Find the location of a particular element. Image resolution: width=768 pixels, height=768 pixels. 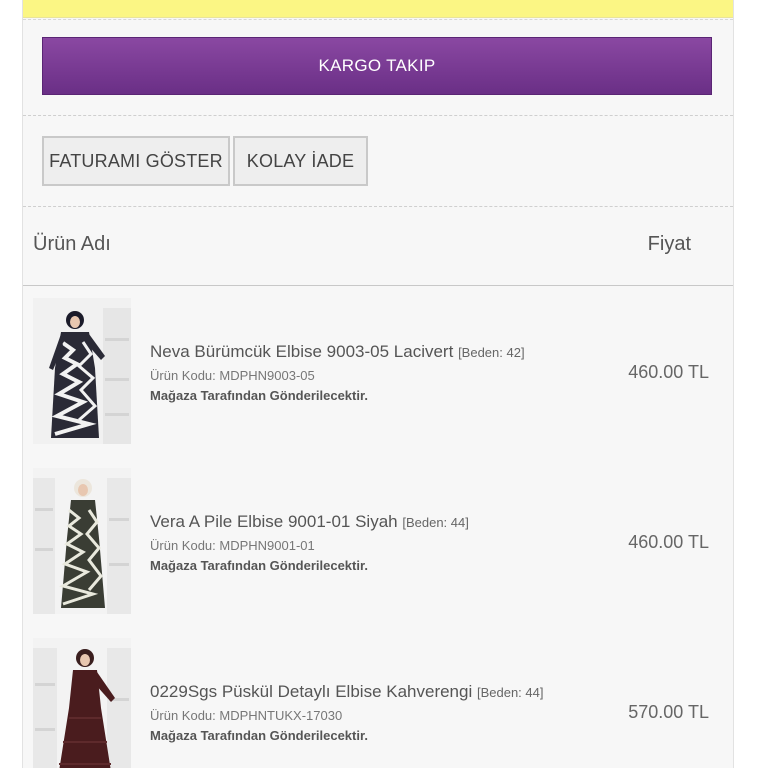

product-code: Ürün Kodu: MDPHN9001-01 is located at coordinates (232, 545).